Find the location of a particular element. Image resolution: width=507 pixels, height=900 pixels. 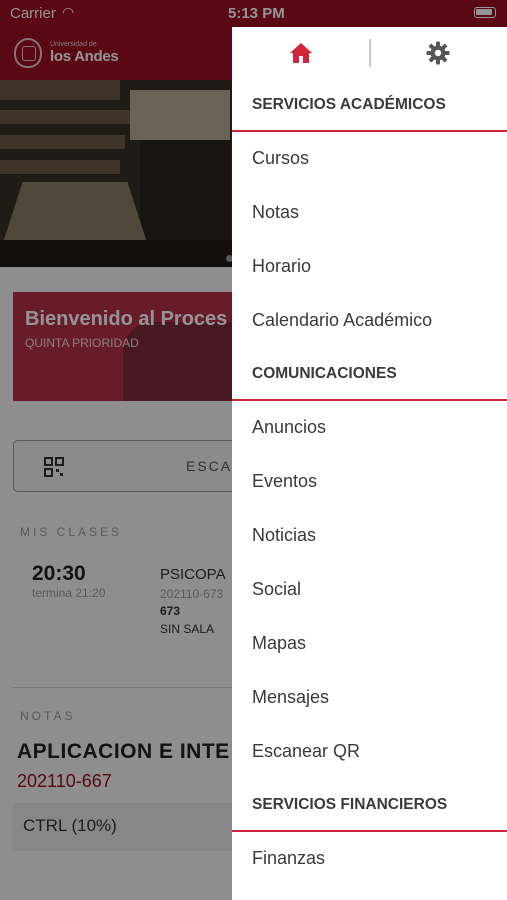

menu-item-label: Anuncios is located at coordinates (289, 427).